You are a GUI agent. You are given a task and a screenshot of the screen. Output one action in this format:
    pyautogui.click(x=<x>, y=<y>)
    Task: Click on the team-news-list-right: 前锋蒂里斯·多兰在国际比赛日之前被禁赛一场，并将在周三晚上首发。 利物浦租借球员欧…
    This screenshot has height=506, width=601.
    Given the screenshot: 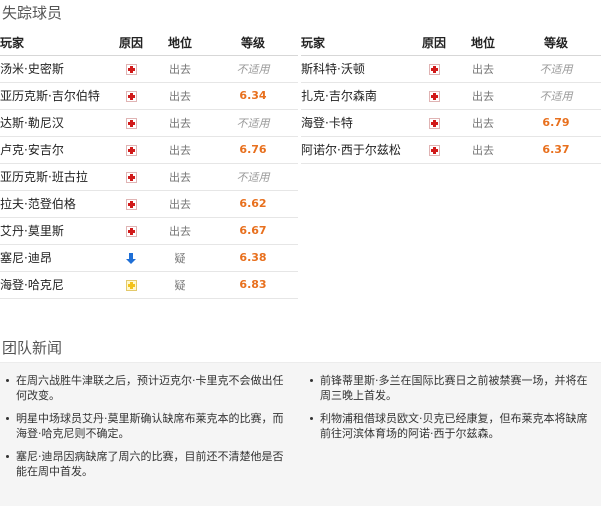 What is the action you would take?
    pyautogui.click(x=451, y=411)
    